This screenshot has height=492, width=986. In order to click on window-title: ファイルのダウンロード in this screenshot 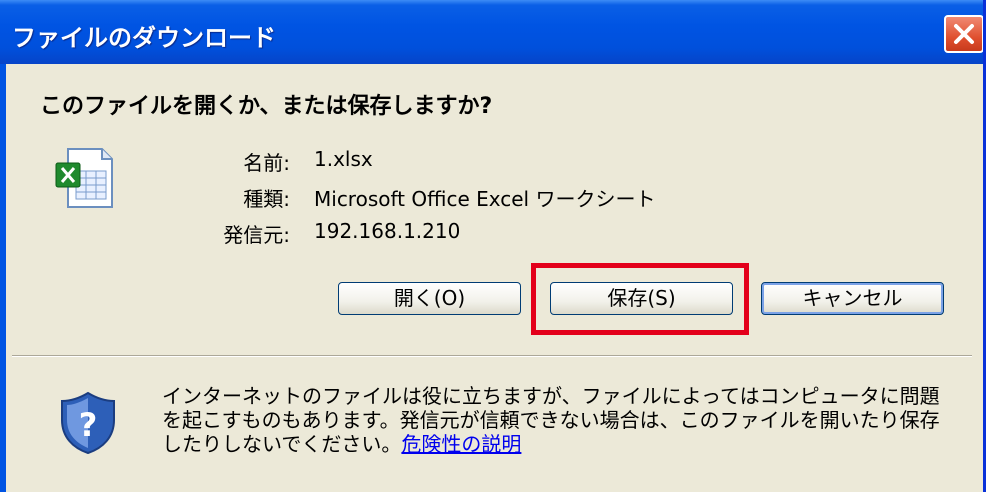, I will do `click(144, 38)`.